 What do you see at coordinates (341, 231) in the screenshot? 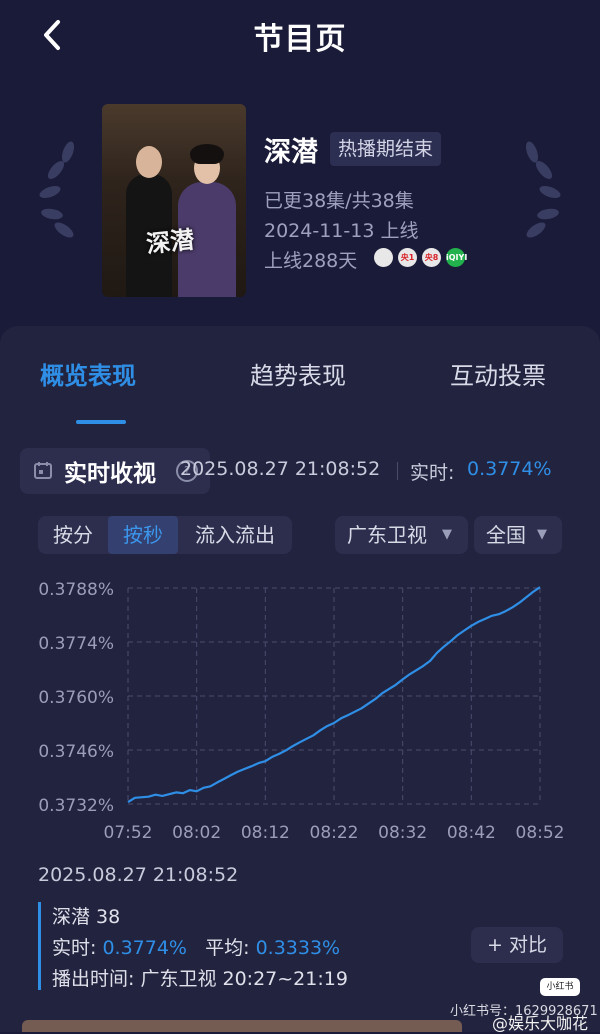
I see `premiere-date: 2024-11-13 上线` at bounding box center [341, 231].